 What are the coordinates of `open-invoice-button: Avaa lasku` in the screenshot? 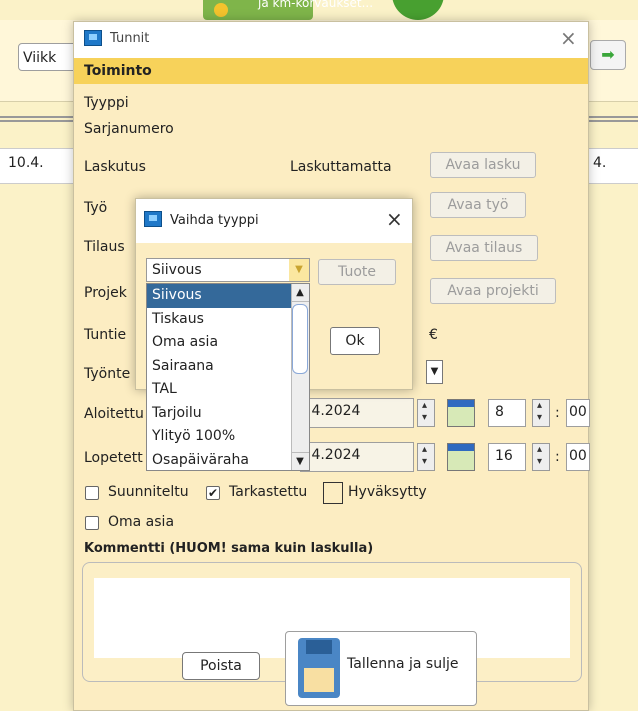 It's located at (483, 165).